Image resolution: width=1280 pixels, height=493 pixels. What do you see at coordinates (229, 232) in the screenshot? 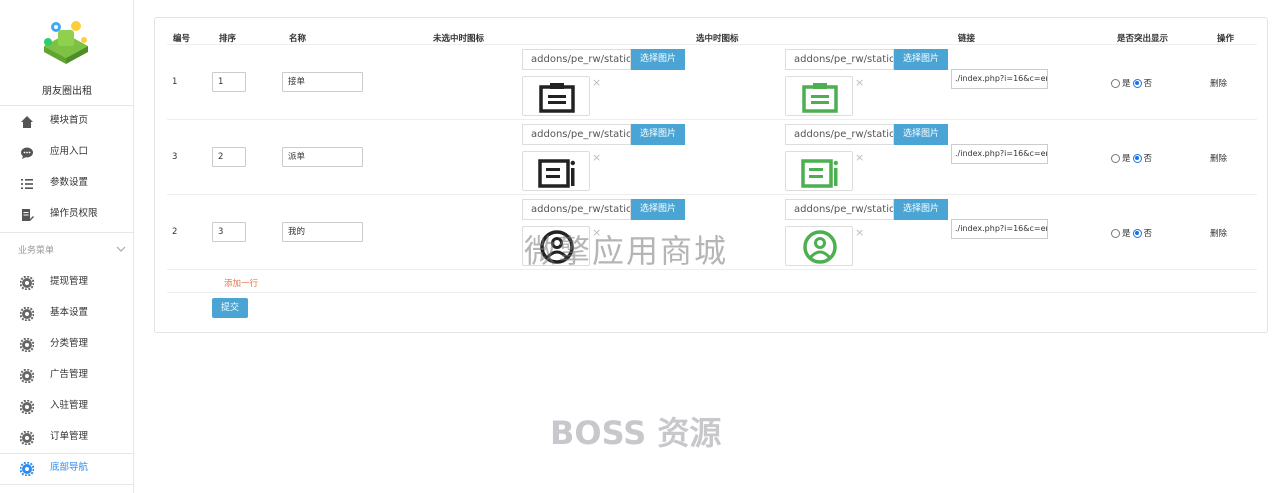
I see `sort-input: 3` at bounding box center [229, 232].